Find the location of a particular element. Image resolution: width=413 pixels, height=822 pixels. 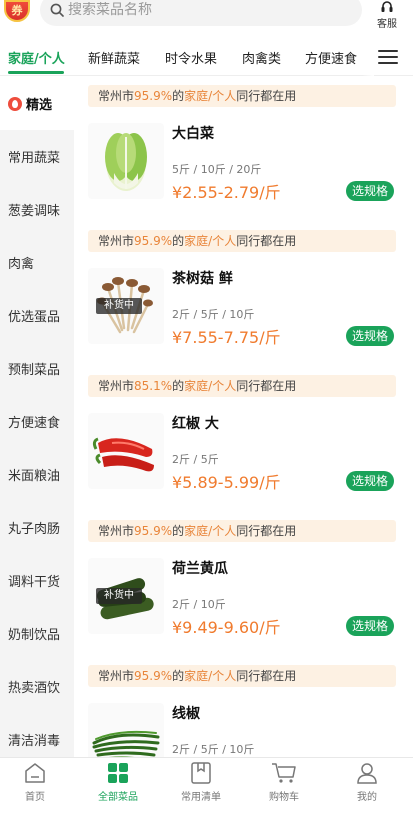

nav-label: 首页 is located at coordinates (35, 797).